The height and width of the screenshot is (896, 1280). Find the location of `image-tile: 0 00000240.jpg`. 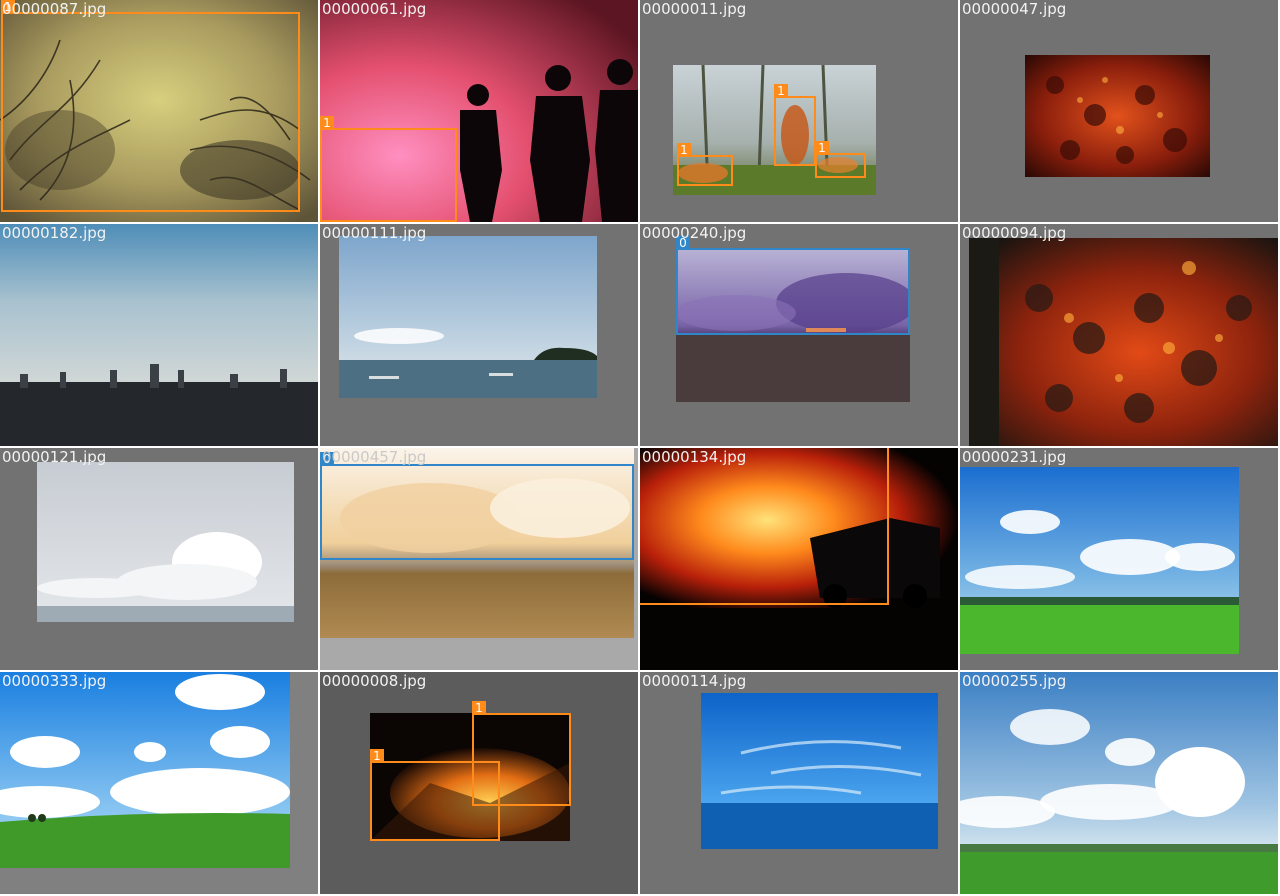

image-tile: 0 00000240.jpg is located at coordinates (799, 335).